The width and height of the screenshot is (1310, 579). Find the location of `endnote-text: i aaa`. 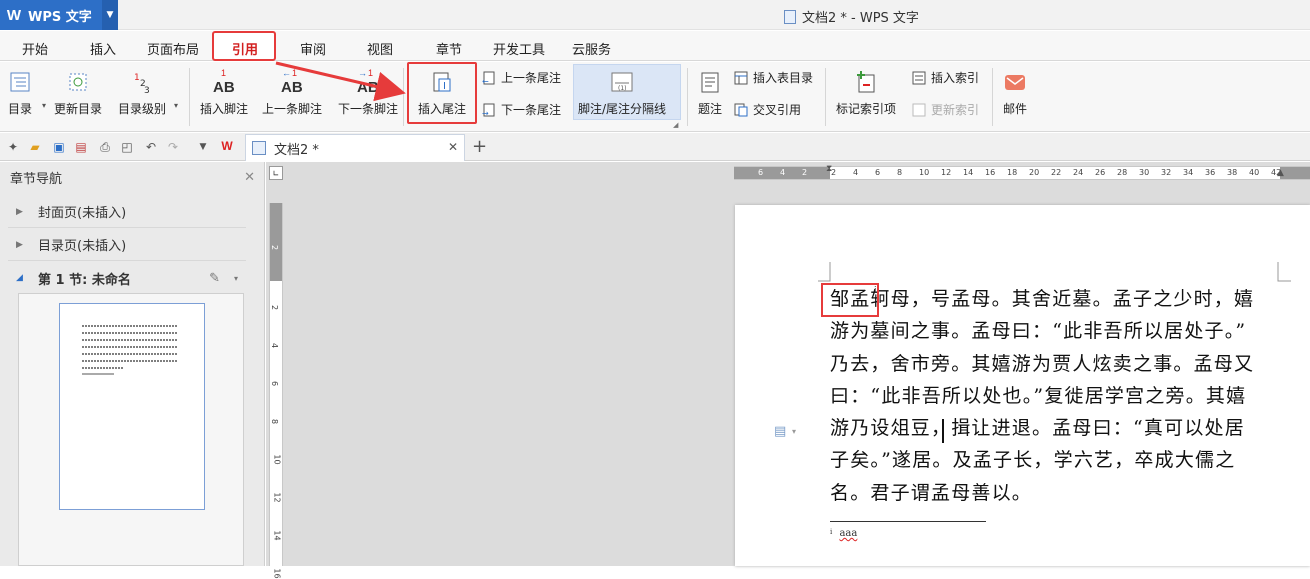

endnote-text: i aaa is located at coordinates (843, 533).